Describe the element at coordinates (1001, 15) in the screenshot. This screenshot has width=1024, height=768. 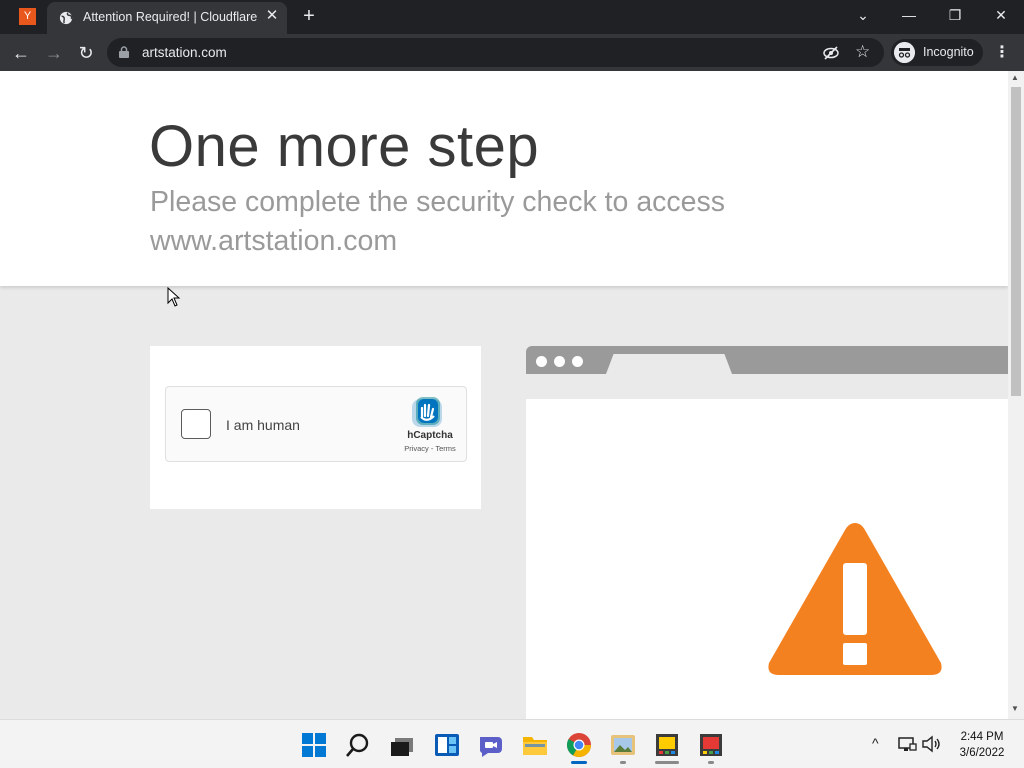
I see `close-window-button: ✕` at that location.